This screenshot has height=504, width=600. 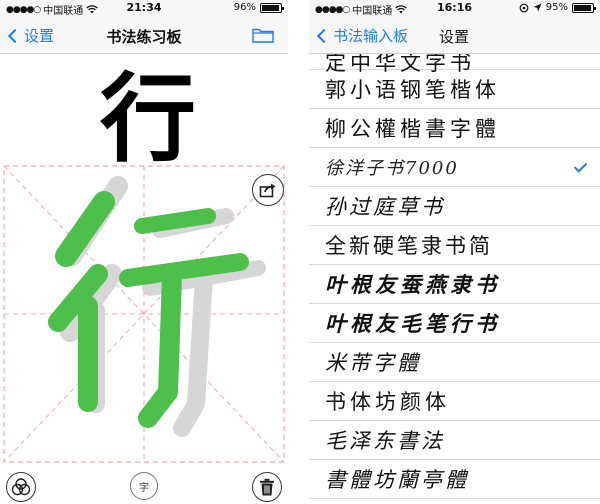 What do you see at coordinates (409, 246) in the screenshot?
I see `font-name: 全新硬笔隶书简` at bounding box center [409, 246].